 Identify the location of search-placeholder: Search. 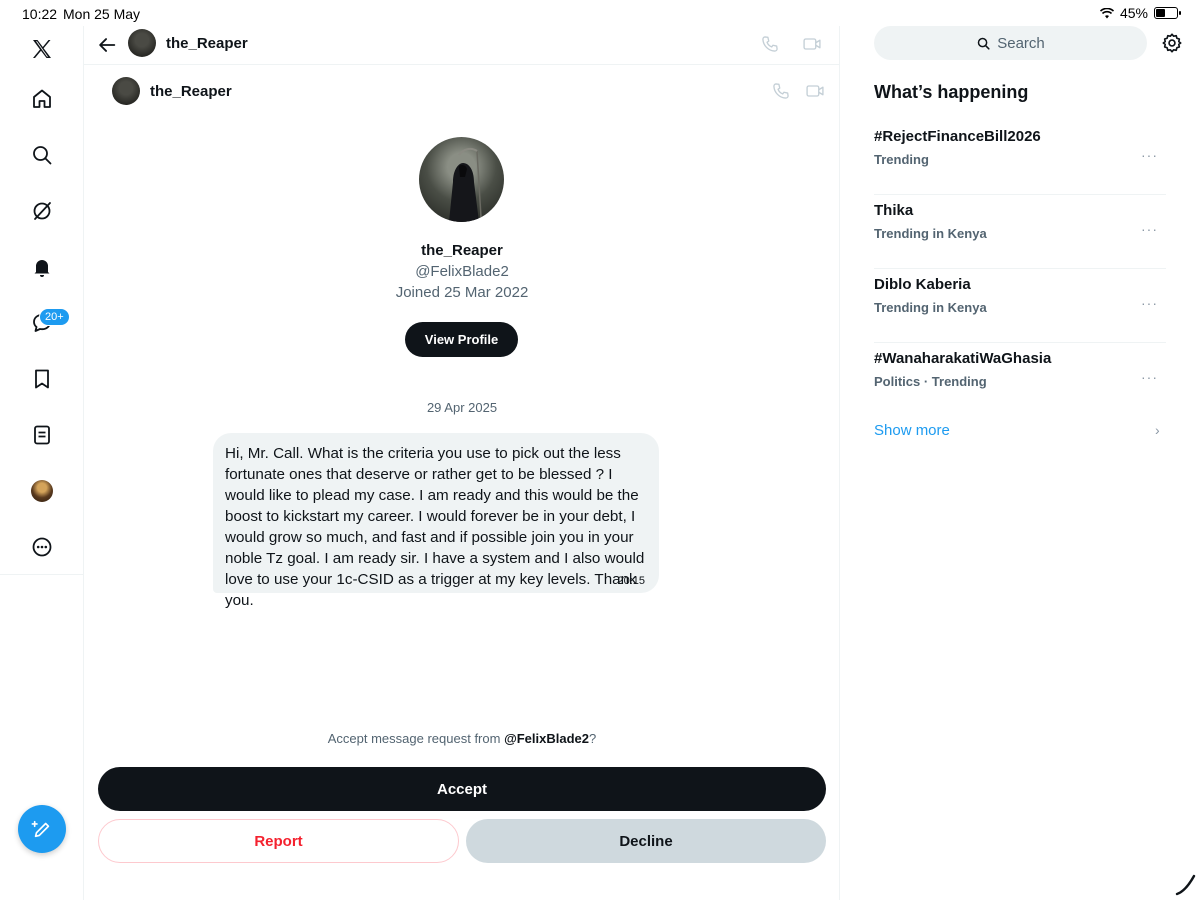
(1021, 43).